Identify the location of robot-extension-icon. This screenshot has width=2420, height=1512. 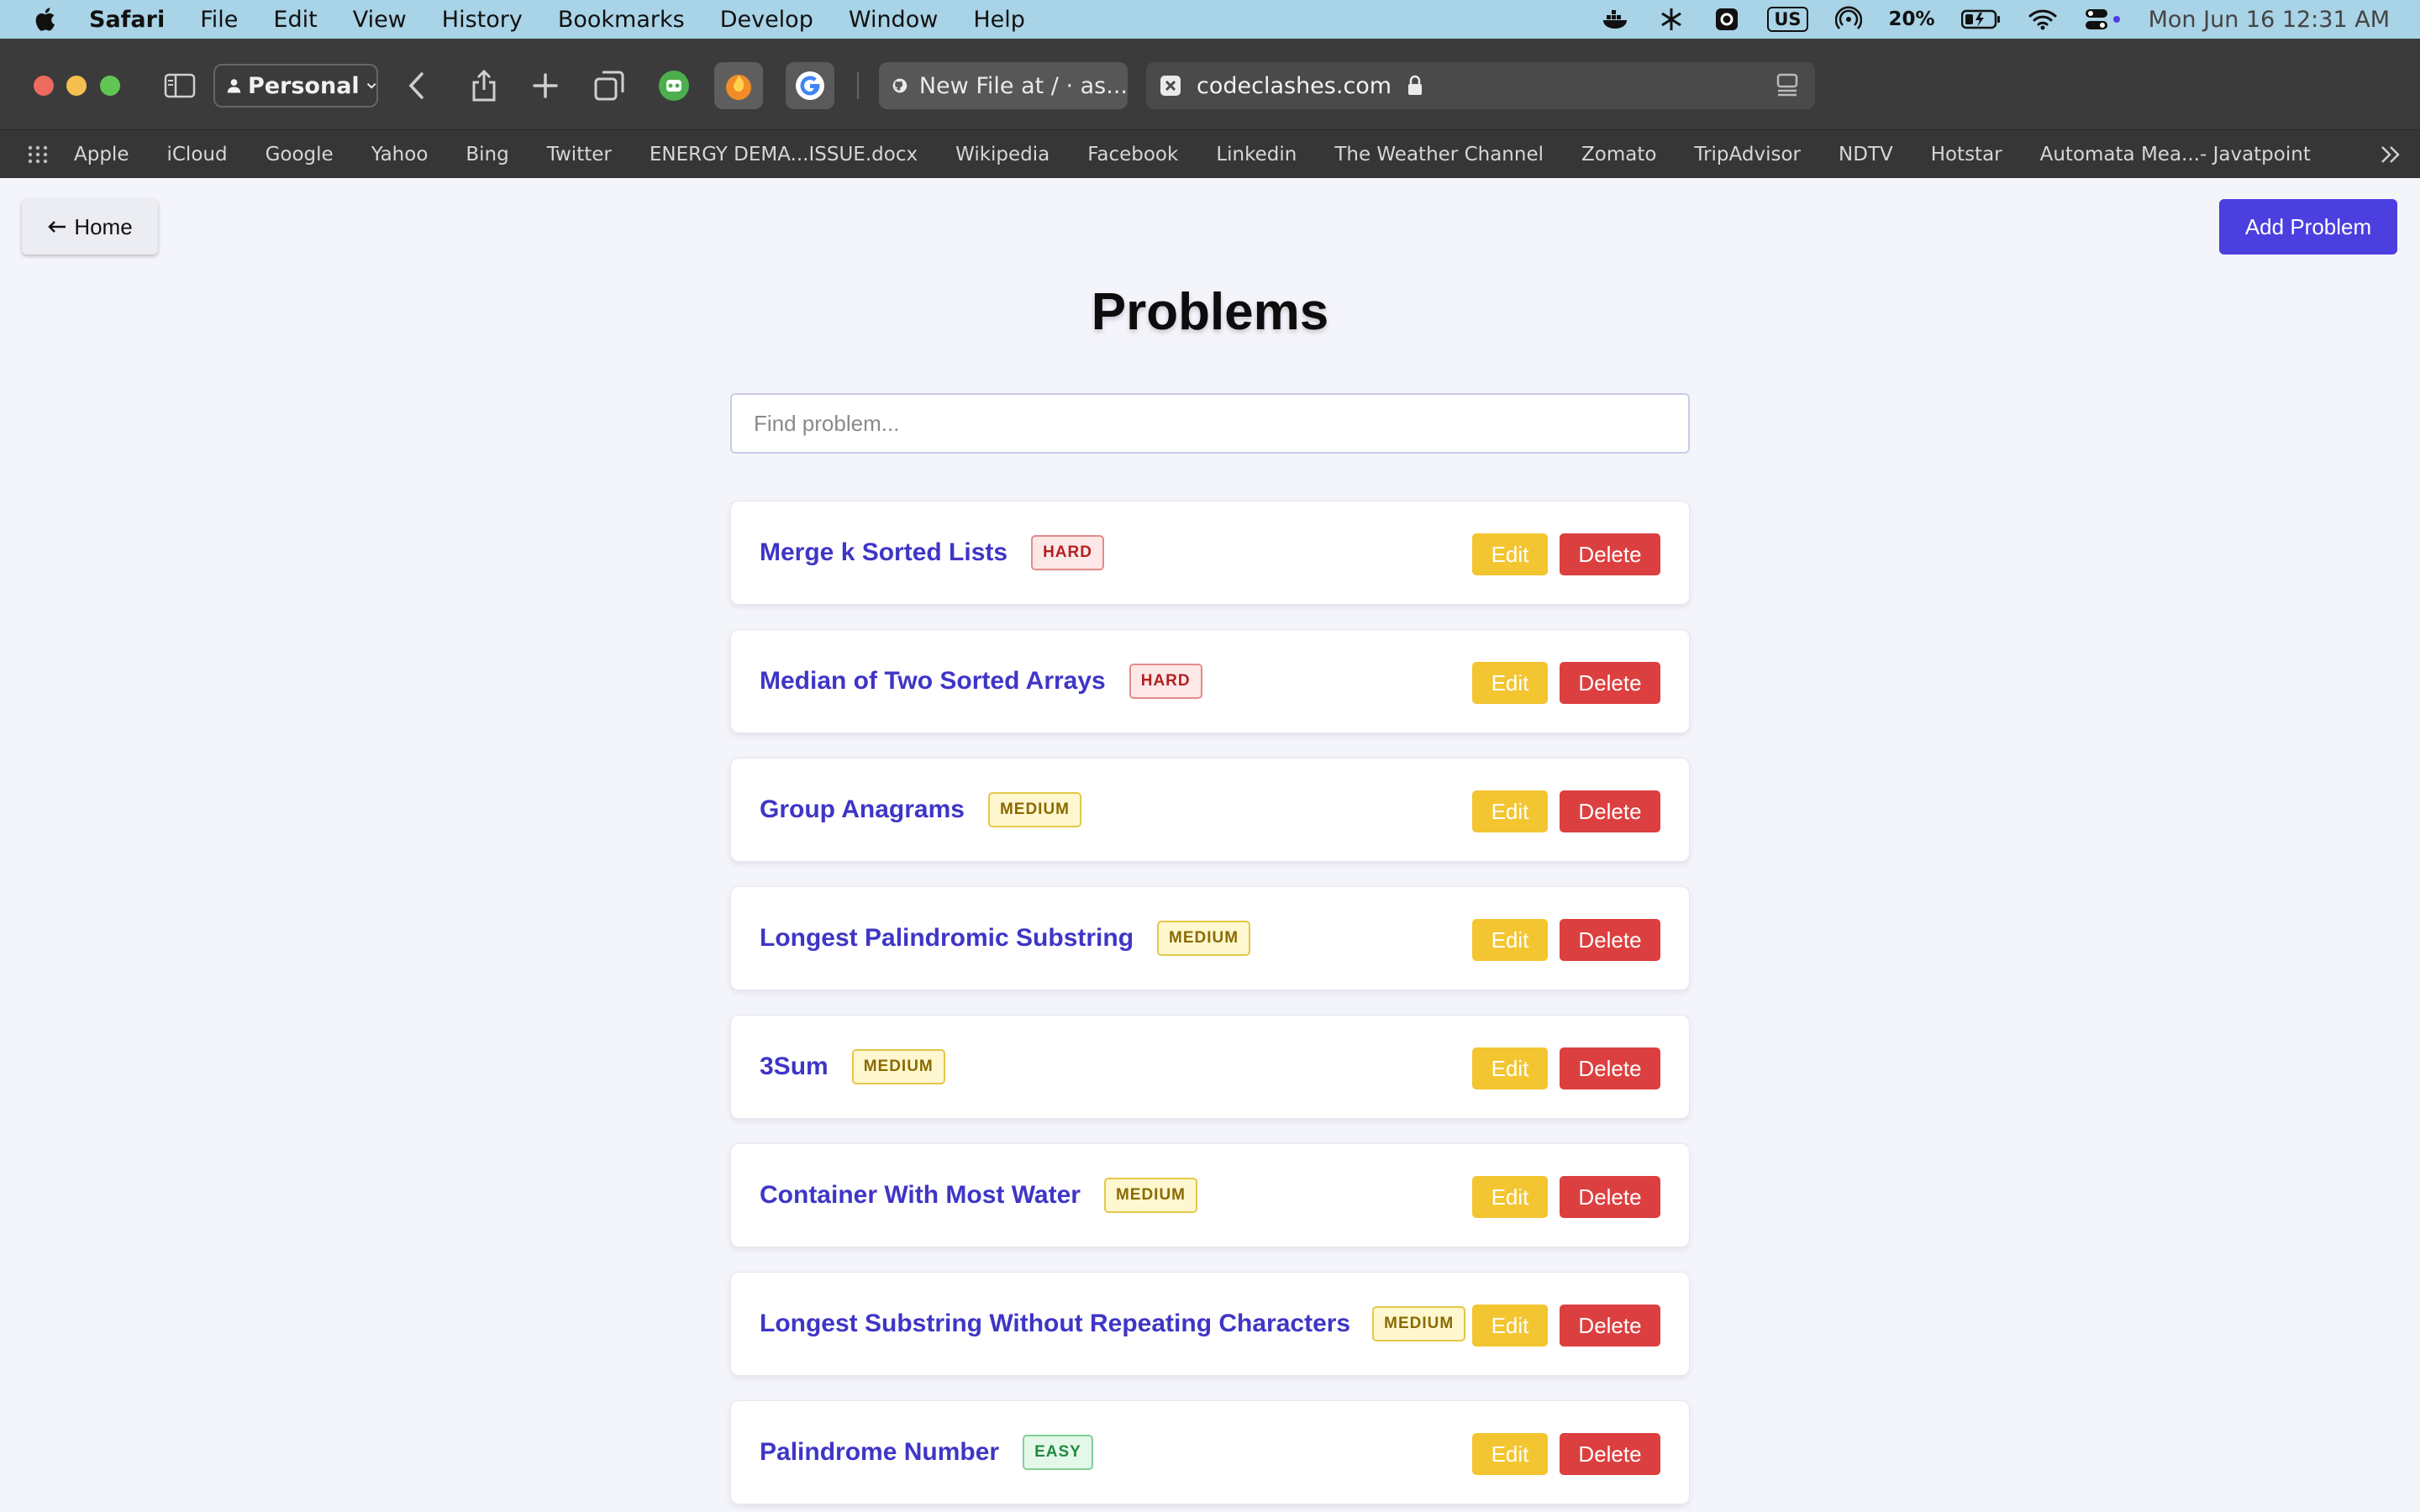
(674, 85).